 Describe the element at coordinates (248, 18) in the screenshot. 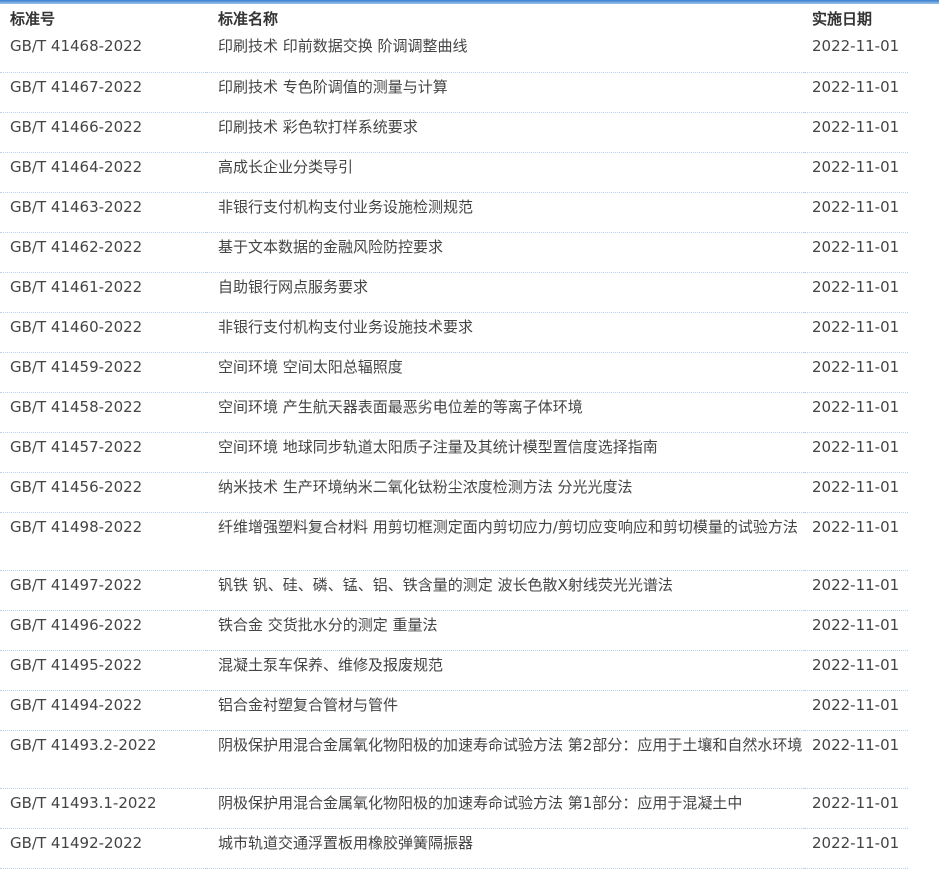

I see `header-standard-name: 标准名称` at that location.